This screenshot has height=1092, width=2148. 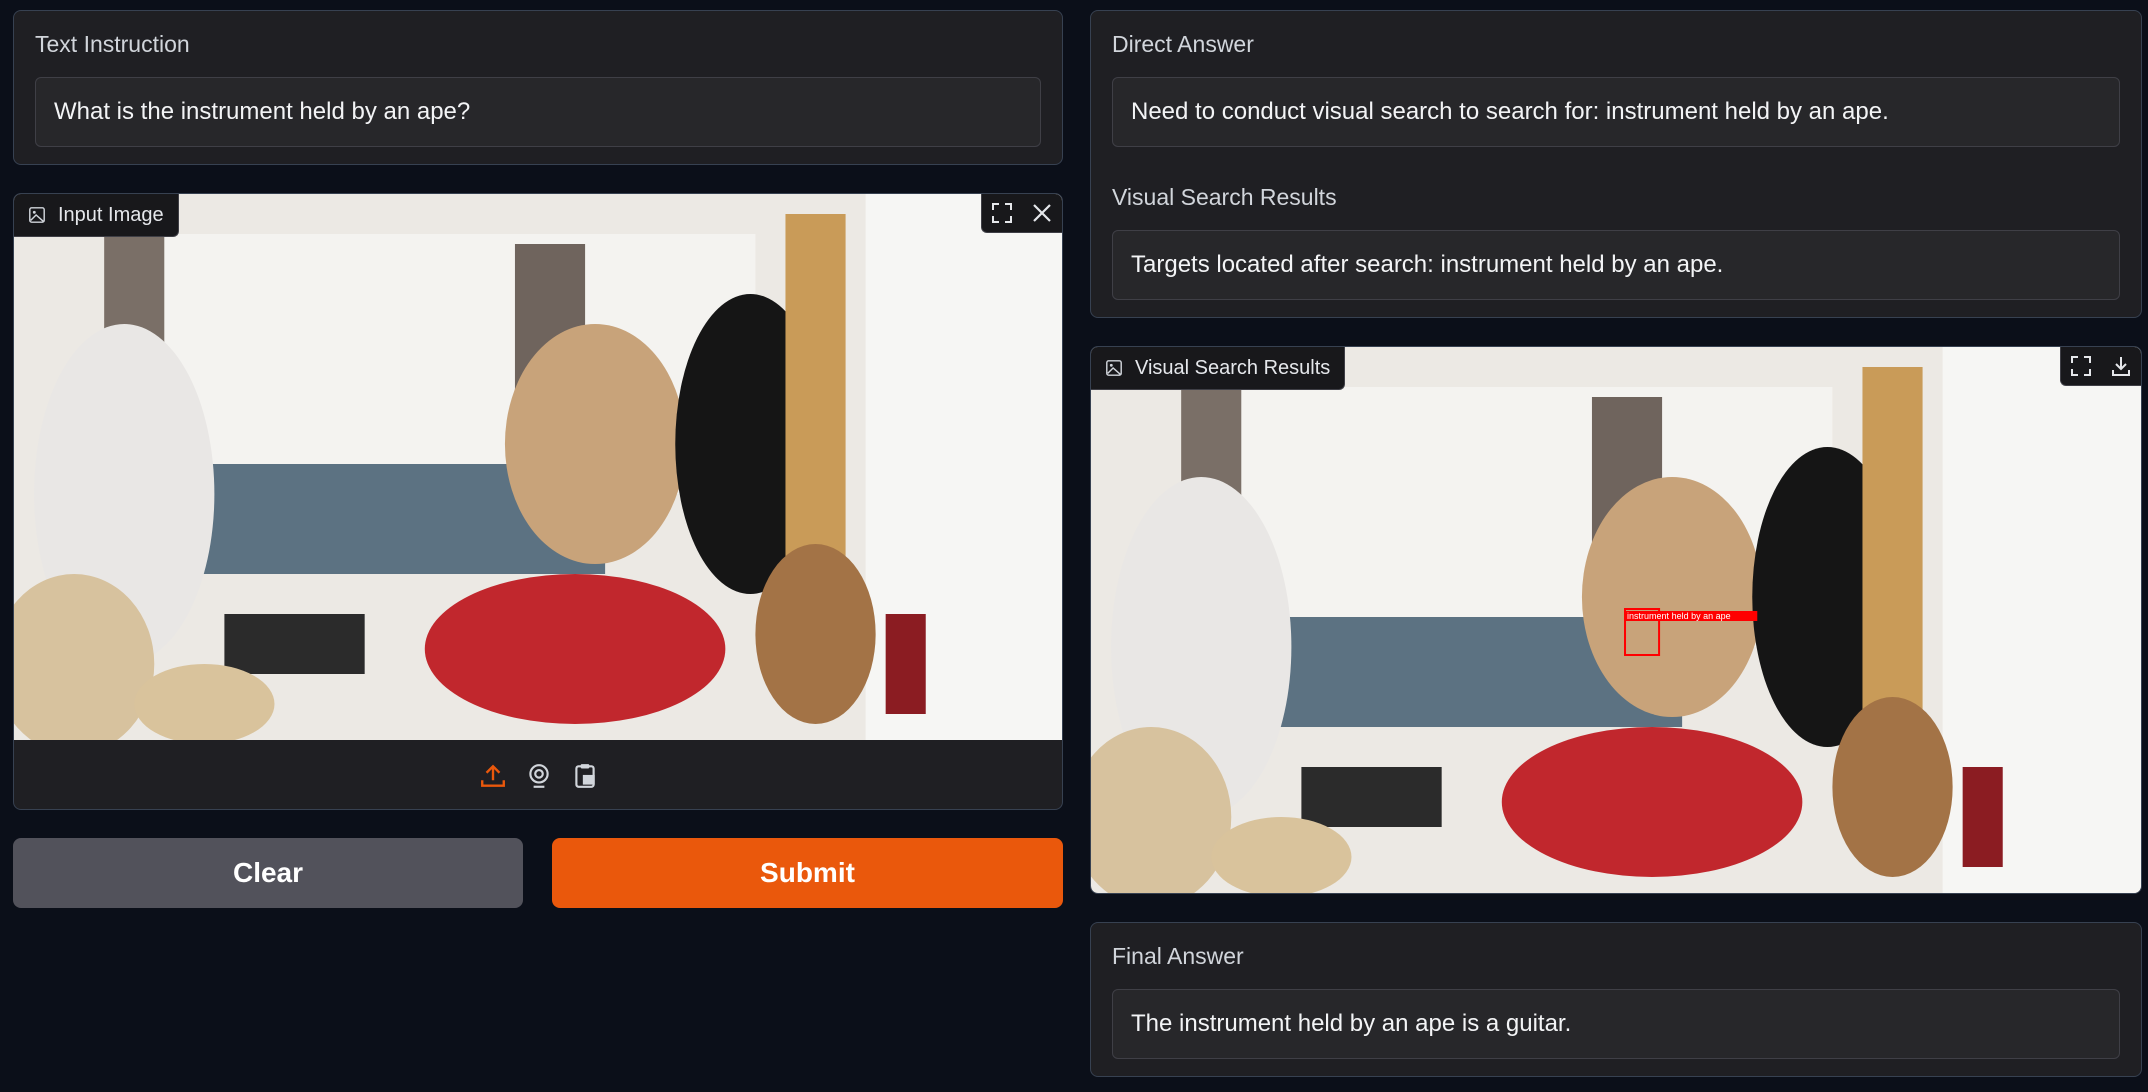 What do you see at coordinates (493, 776) in the screenshot?
I see `upload-icon` at bounding box center [493, 776].